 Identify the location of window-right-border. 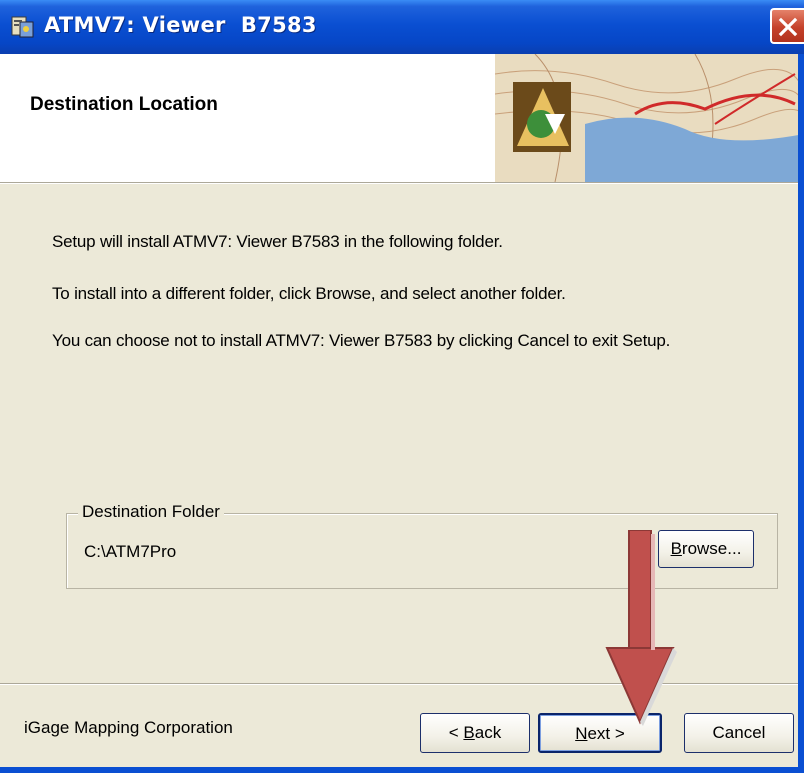
(801, 413).